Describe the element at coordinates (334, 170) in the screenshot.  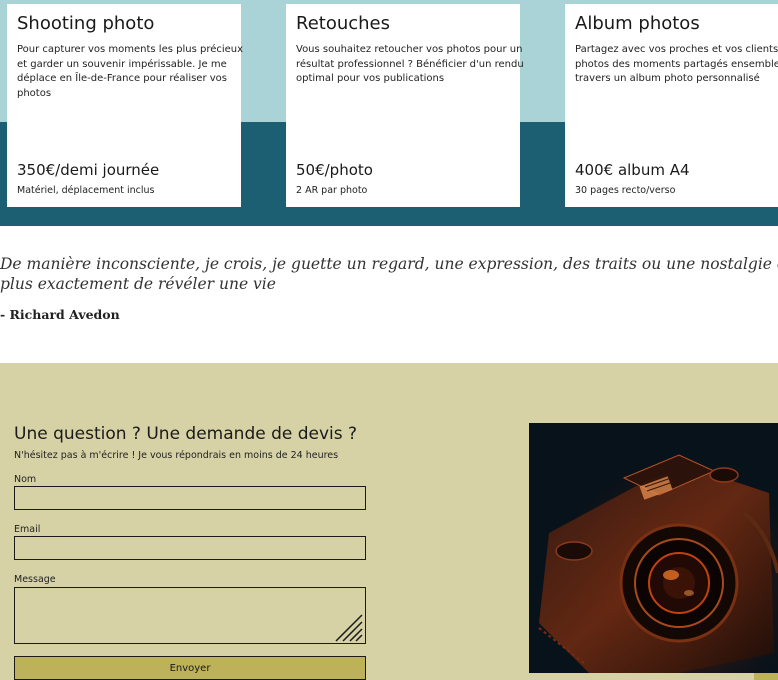
I see `service-price: 50€/photo` at that location.